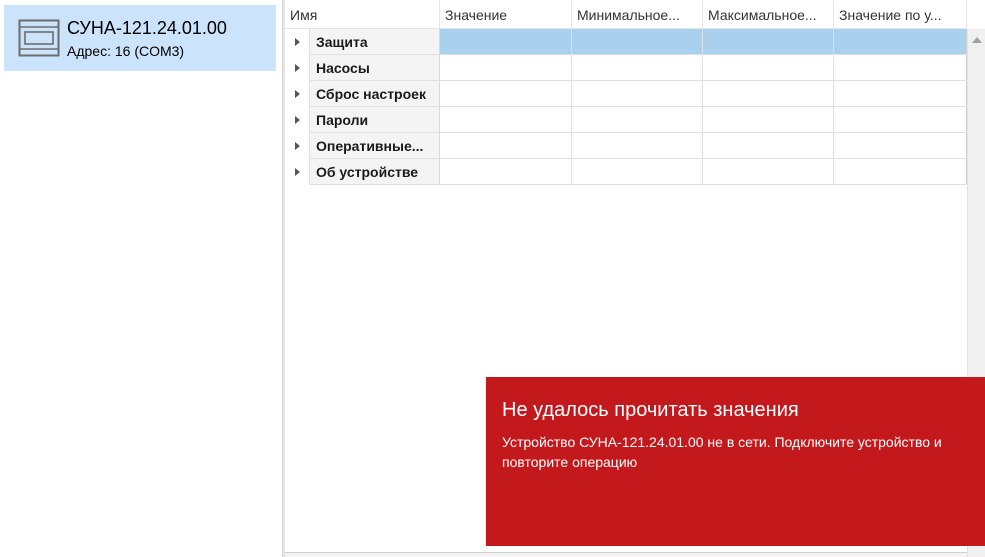 The width and height of the screenshot is (985, 557). Describe the element at coordinates (126, 51) in the screenshot. I see `device-address: Адрес: 16 (COM3)` at that location.